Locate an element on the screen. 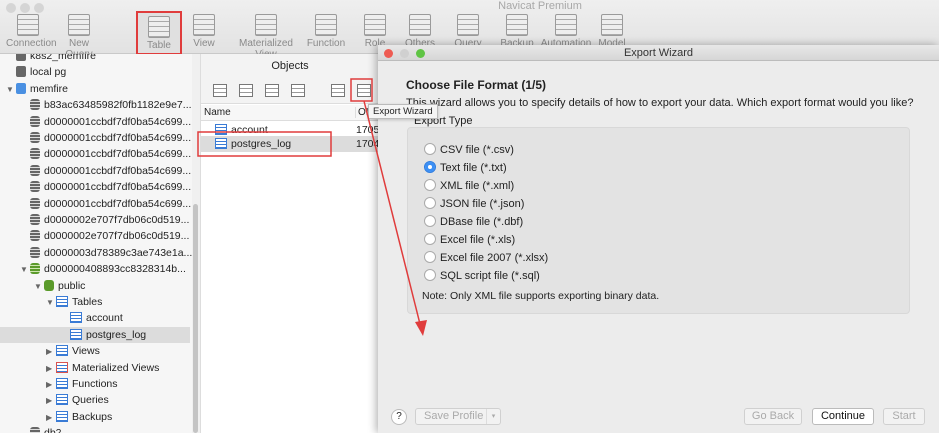 Image resolution: width=939 pixels, height=433 pixels. tree-connection: ▼ memfire is located at coordinates (95, 89).